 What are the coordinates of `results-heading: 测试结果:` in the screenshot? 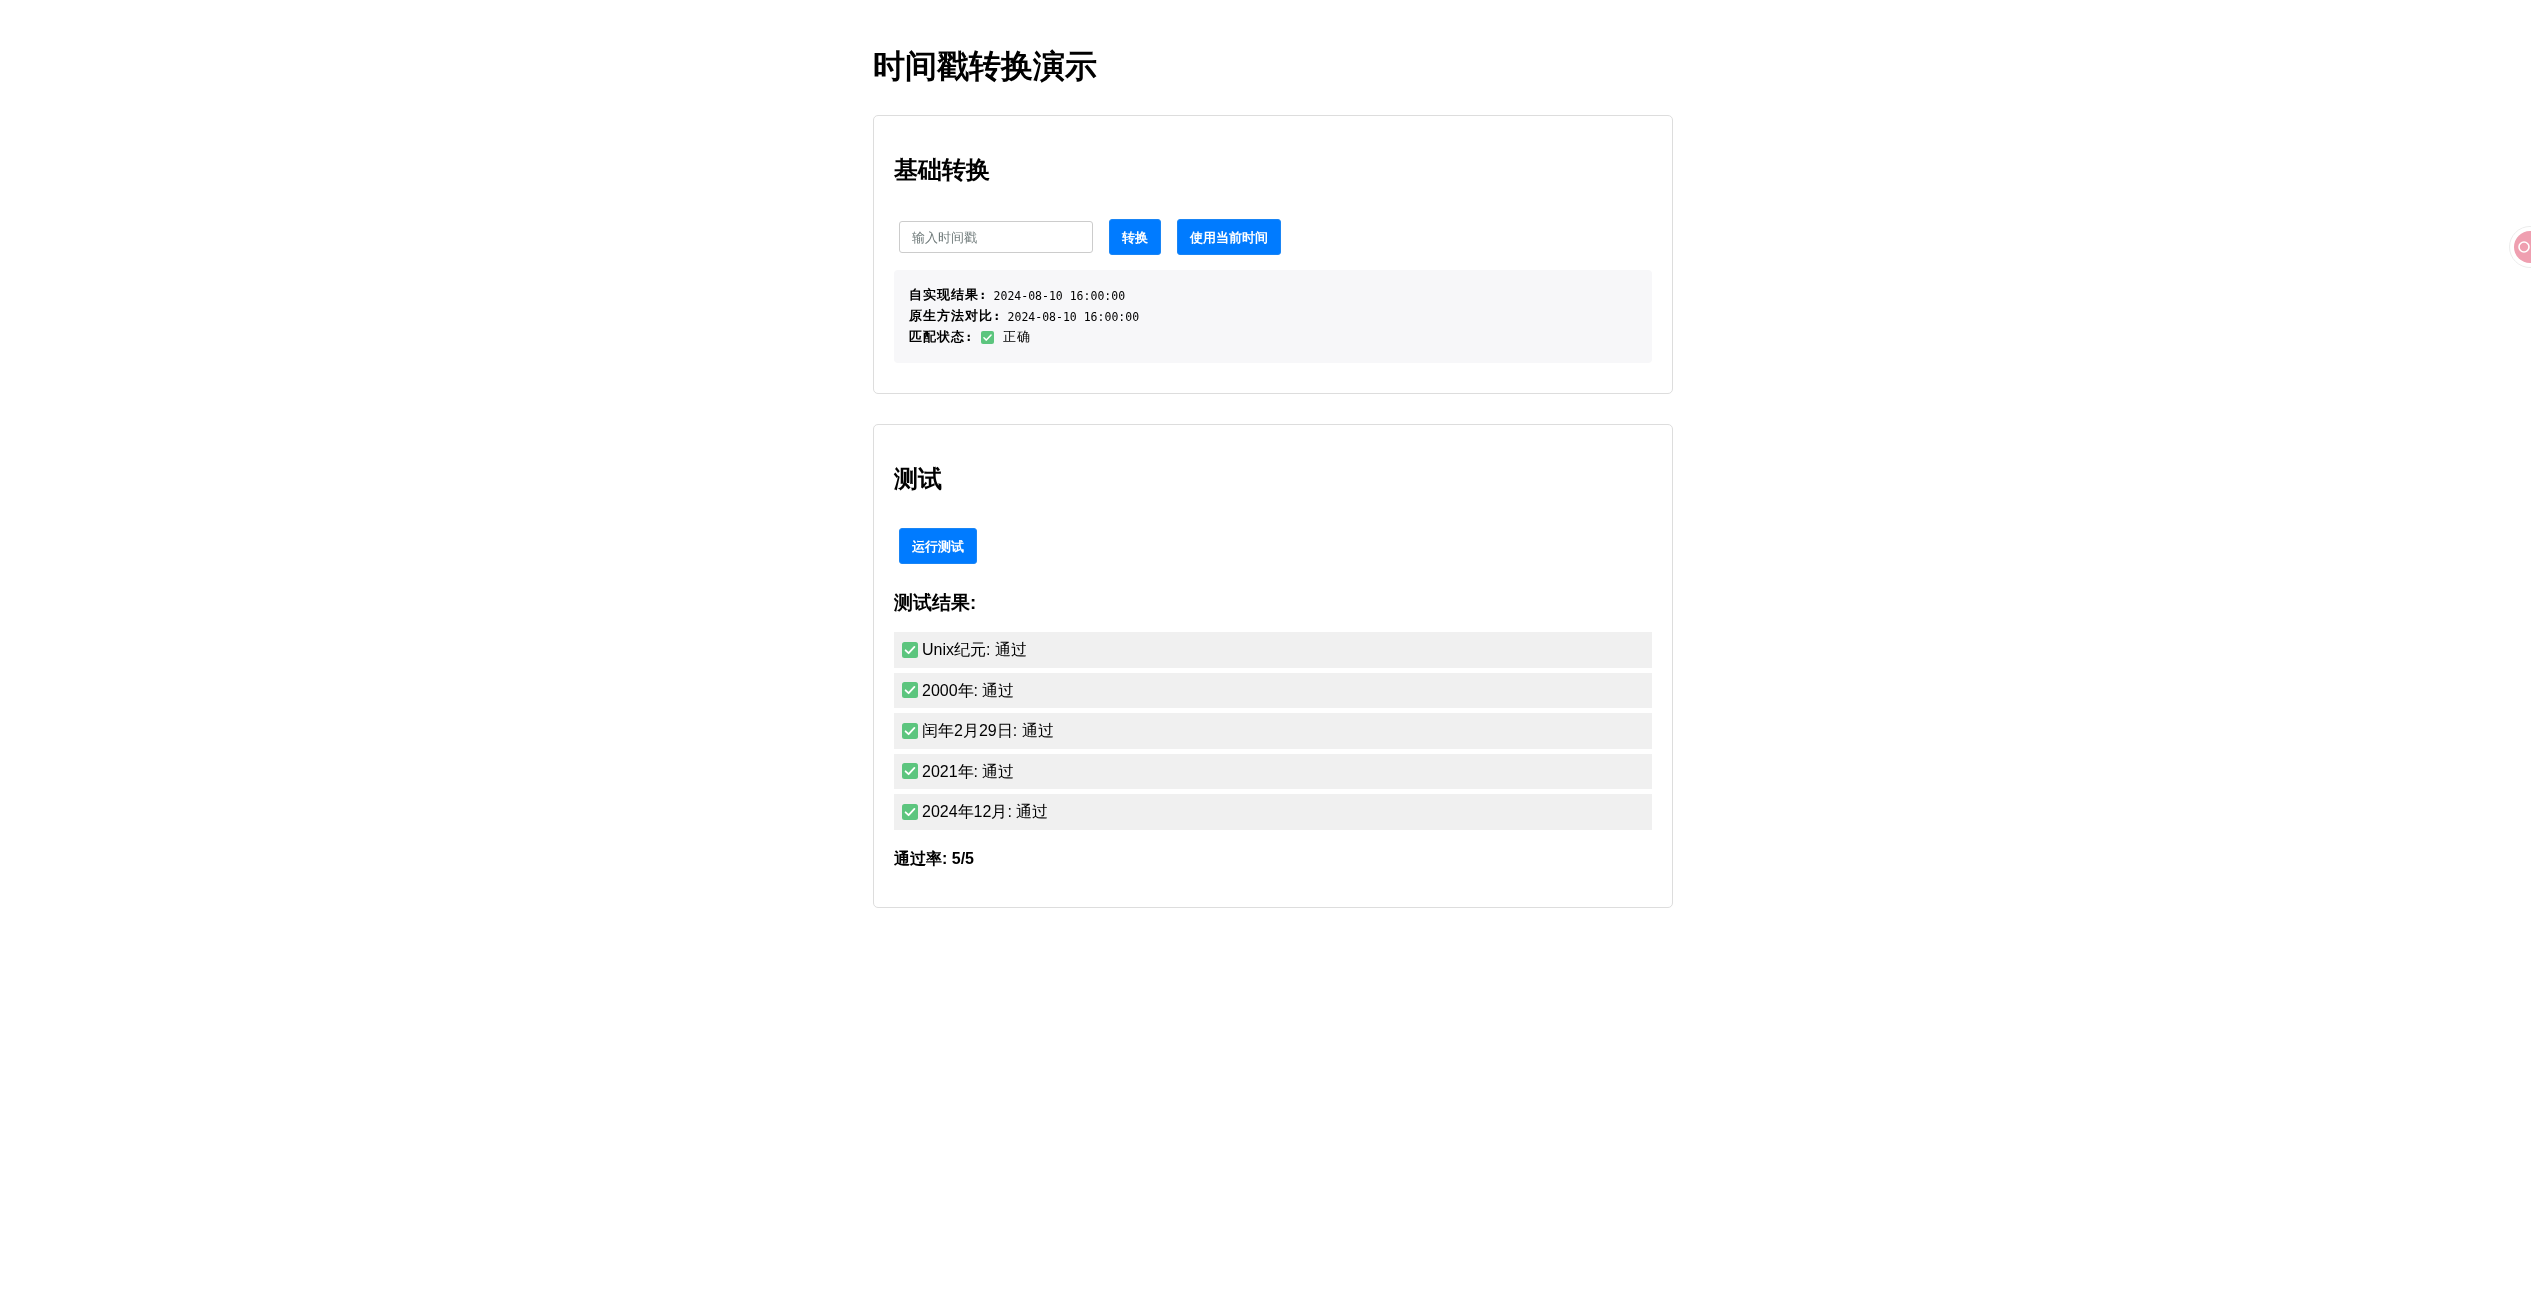 It's located at (936, 603).